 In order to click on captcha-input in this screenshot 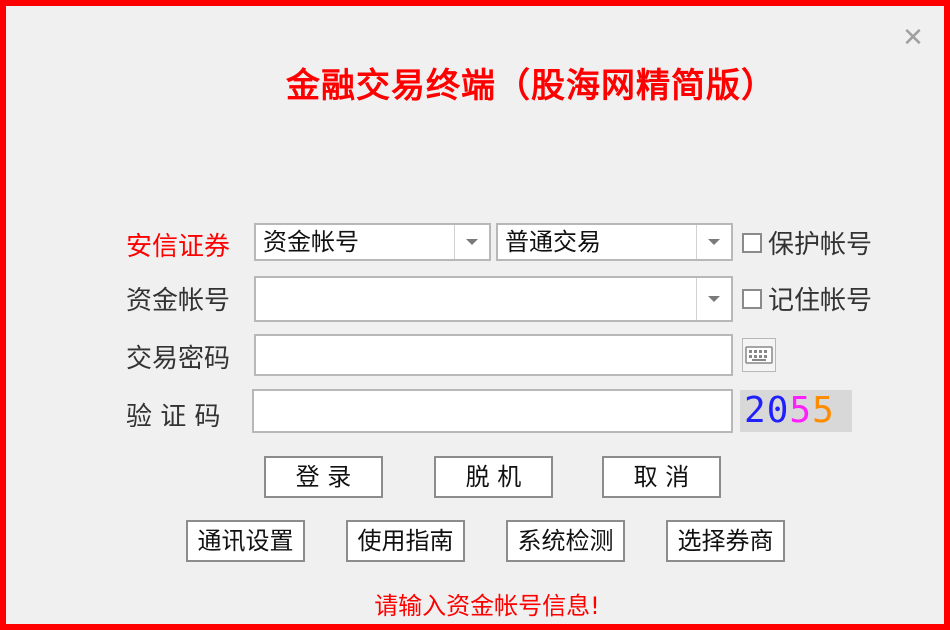, I will do `click(492, 411)`.